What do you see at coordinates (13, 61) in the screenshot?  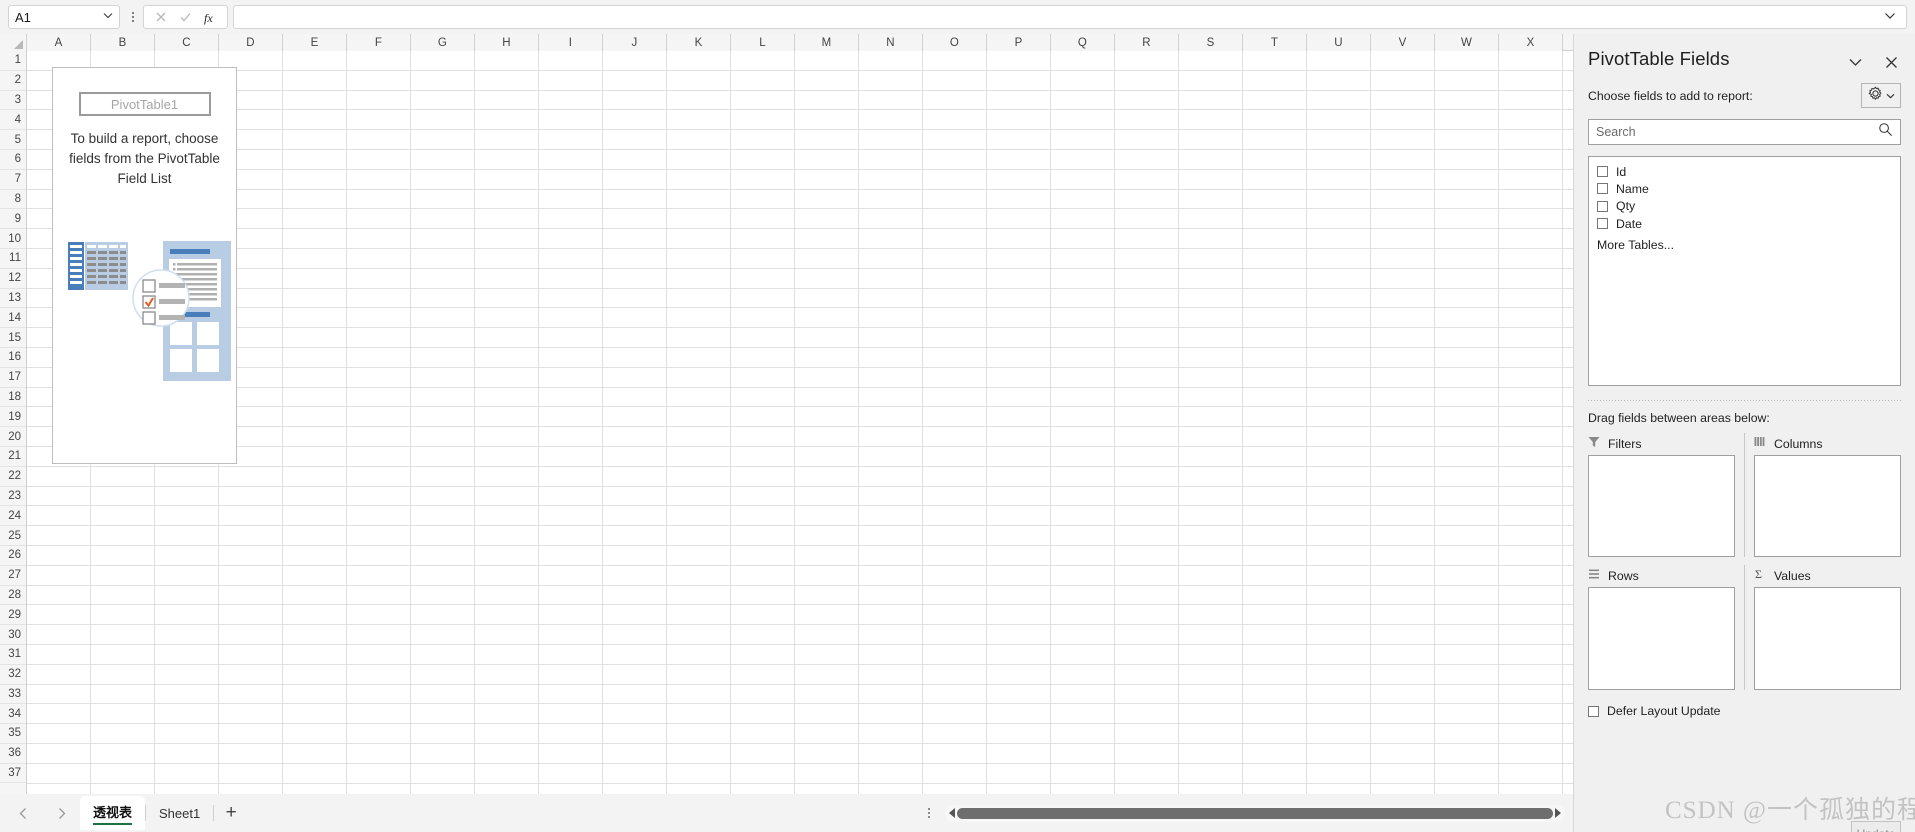 I see `row-header-1: 1` at bounding box center [13, 61].